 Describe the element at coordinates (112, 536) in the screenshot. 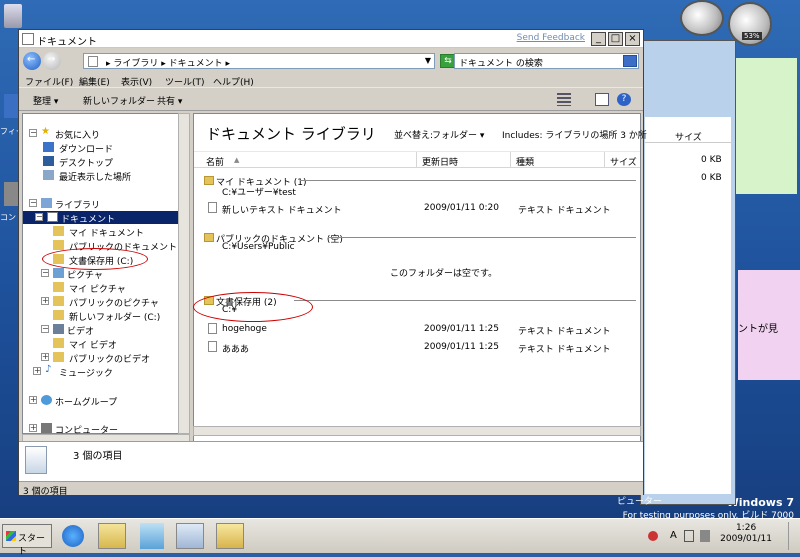

I see `explorer-taskbar-icon` at that location.